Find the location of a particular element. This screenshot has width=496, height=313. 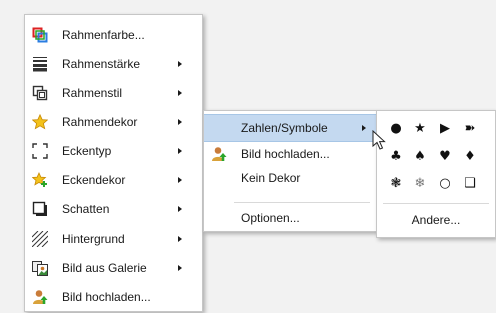

hatch-pattern-icon is located at coordinates (40, 239).